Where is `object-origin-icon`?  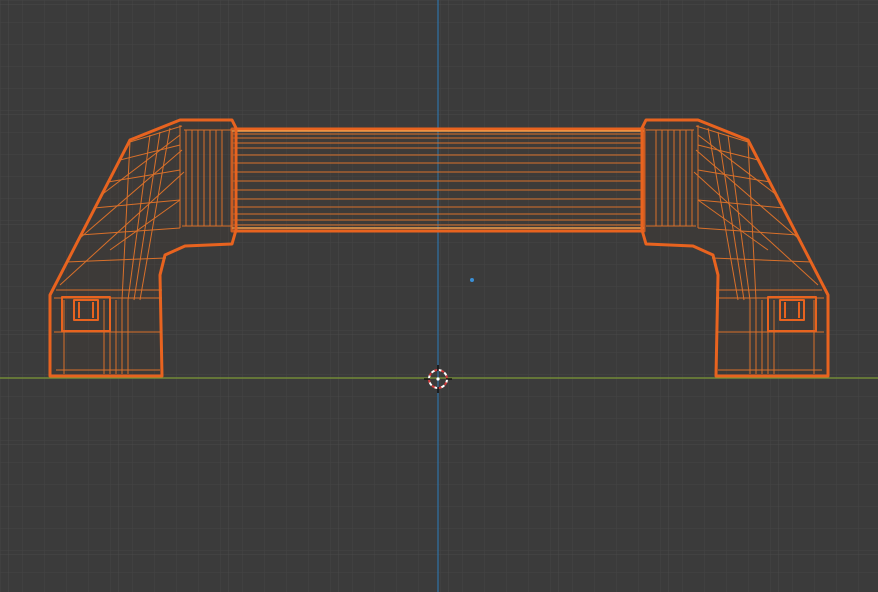
object-origin-icon is located at coordinates (472, 280).